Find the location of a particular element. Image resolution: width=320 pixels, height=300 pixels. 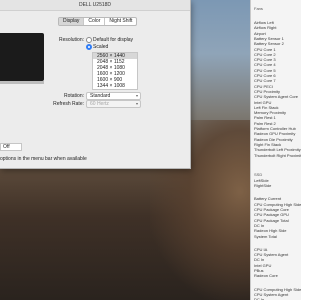

radio-scaled is located at coordinates (89, 47).